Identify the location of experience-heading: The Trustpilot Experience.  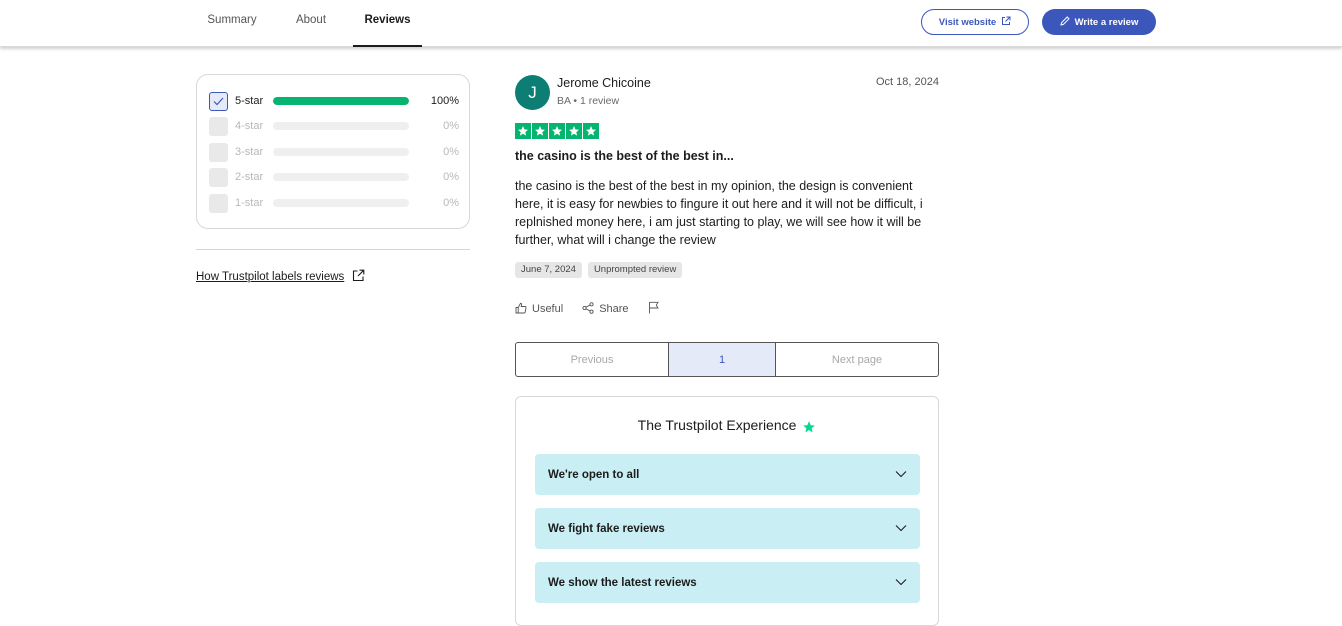
(727, 427).